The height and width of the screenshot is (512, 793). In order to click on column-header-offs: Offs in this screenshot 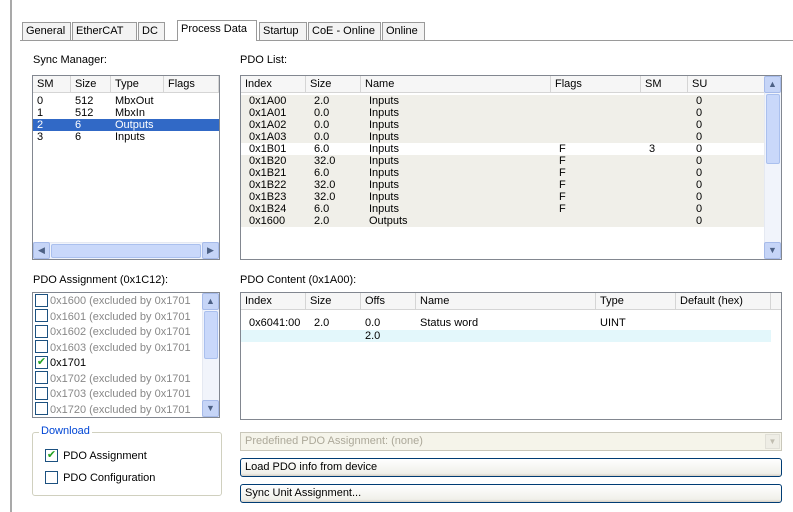, I will do `click(388, 301)`.